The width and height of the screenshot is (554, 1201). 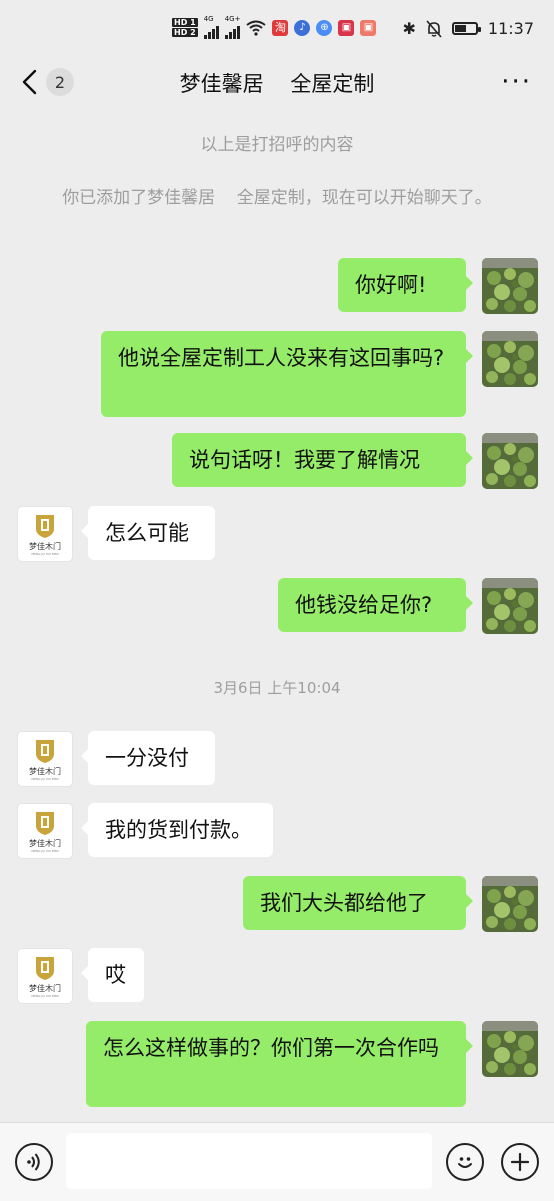 I want to click on voice-button, so click(x=34, y=1162).